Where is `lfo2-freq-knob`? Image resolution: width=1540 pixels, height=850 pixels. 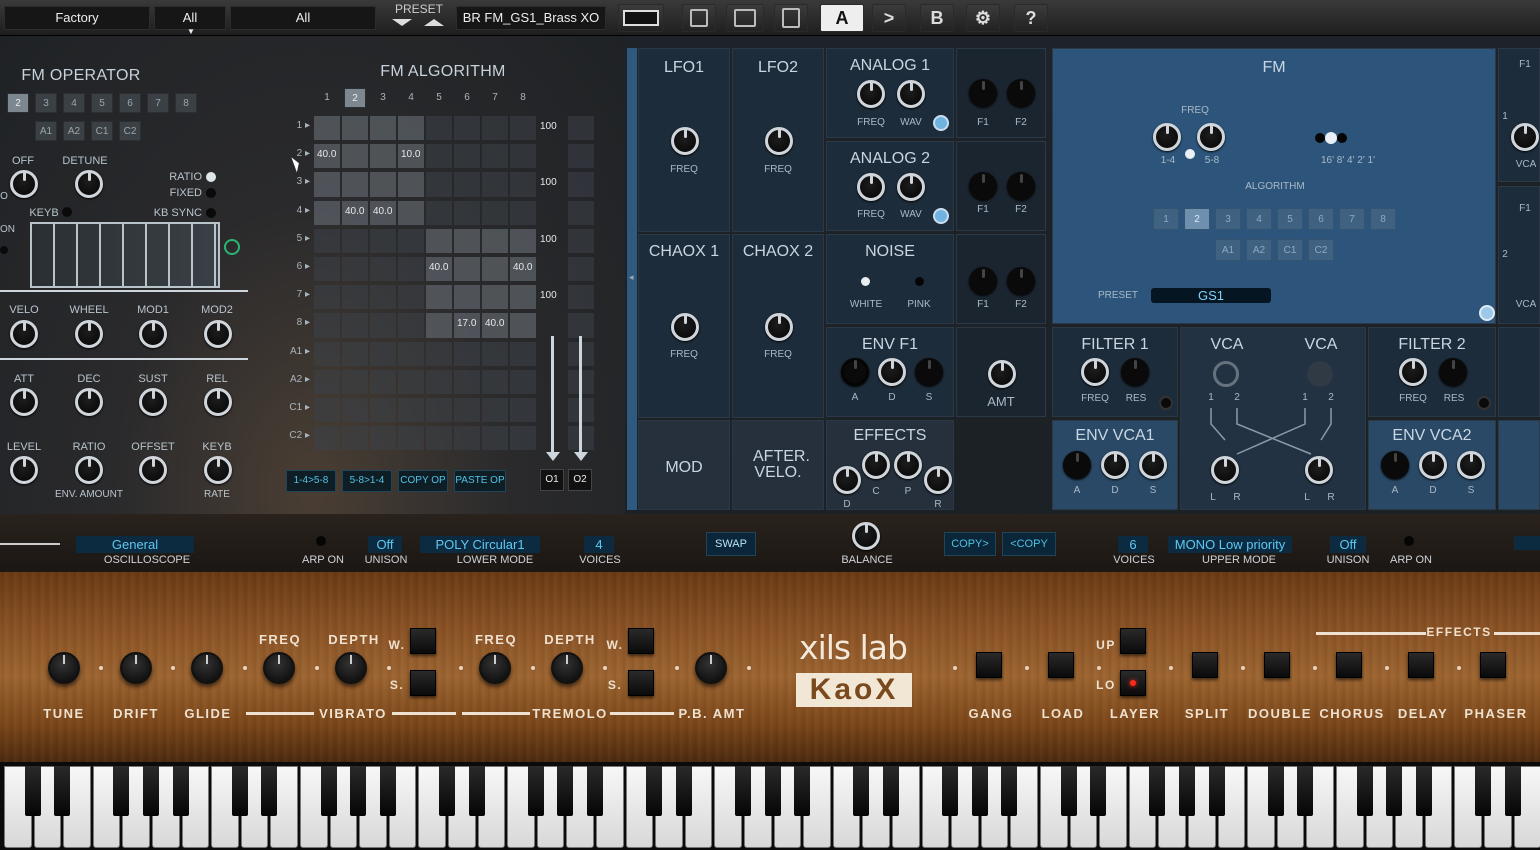
lfo2-freq-knob is located at coordinates (779, 141).